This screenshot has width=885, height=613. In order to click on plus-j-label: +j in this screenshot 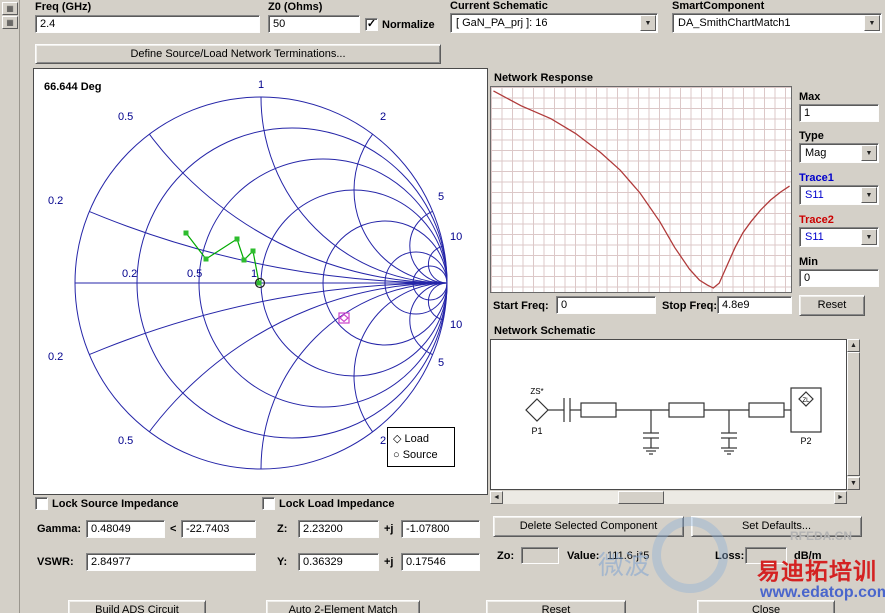, I will do `click(389, 562)`.